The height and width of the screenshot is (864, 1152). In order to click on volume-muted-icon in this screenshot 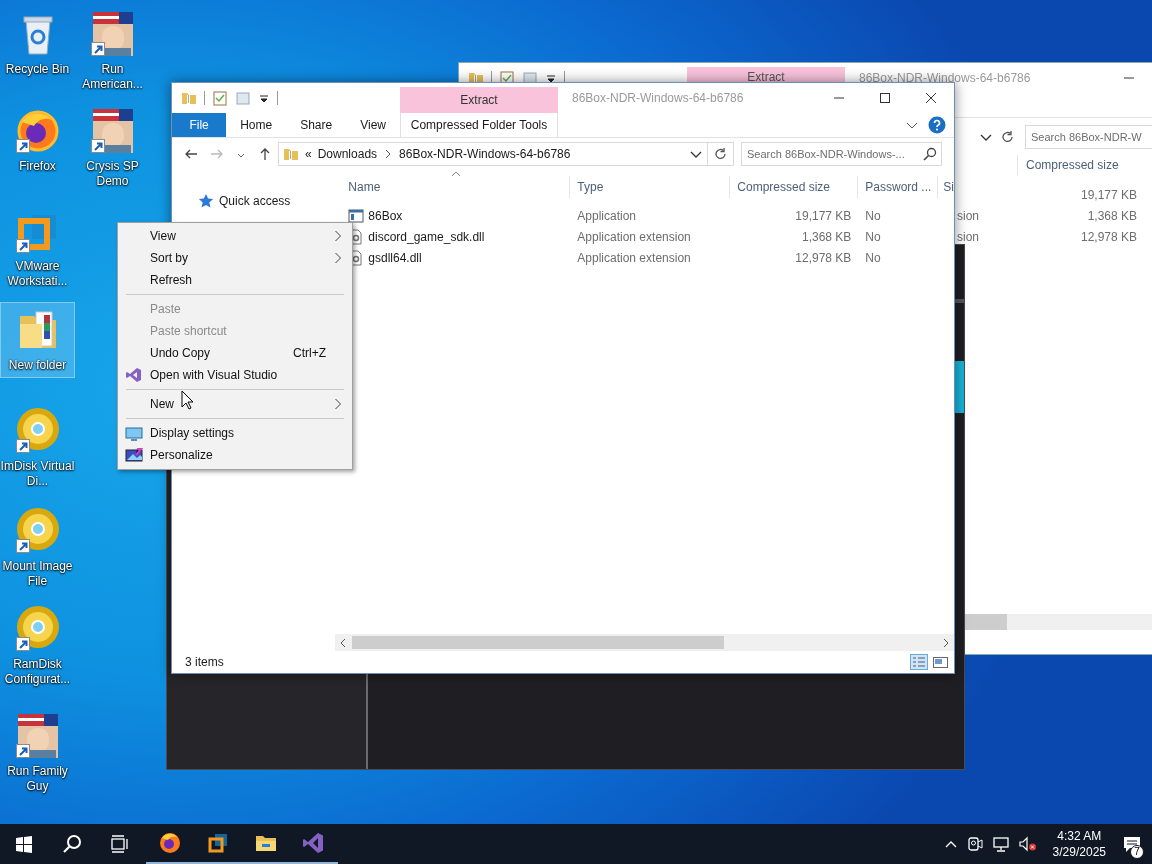, I will do `click(1027, 844)`.